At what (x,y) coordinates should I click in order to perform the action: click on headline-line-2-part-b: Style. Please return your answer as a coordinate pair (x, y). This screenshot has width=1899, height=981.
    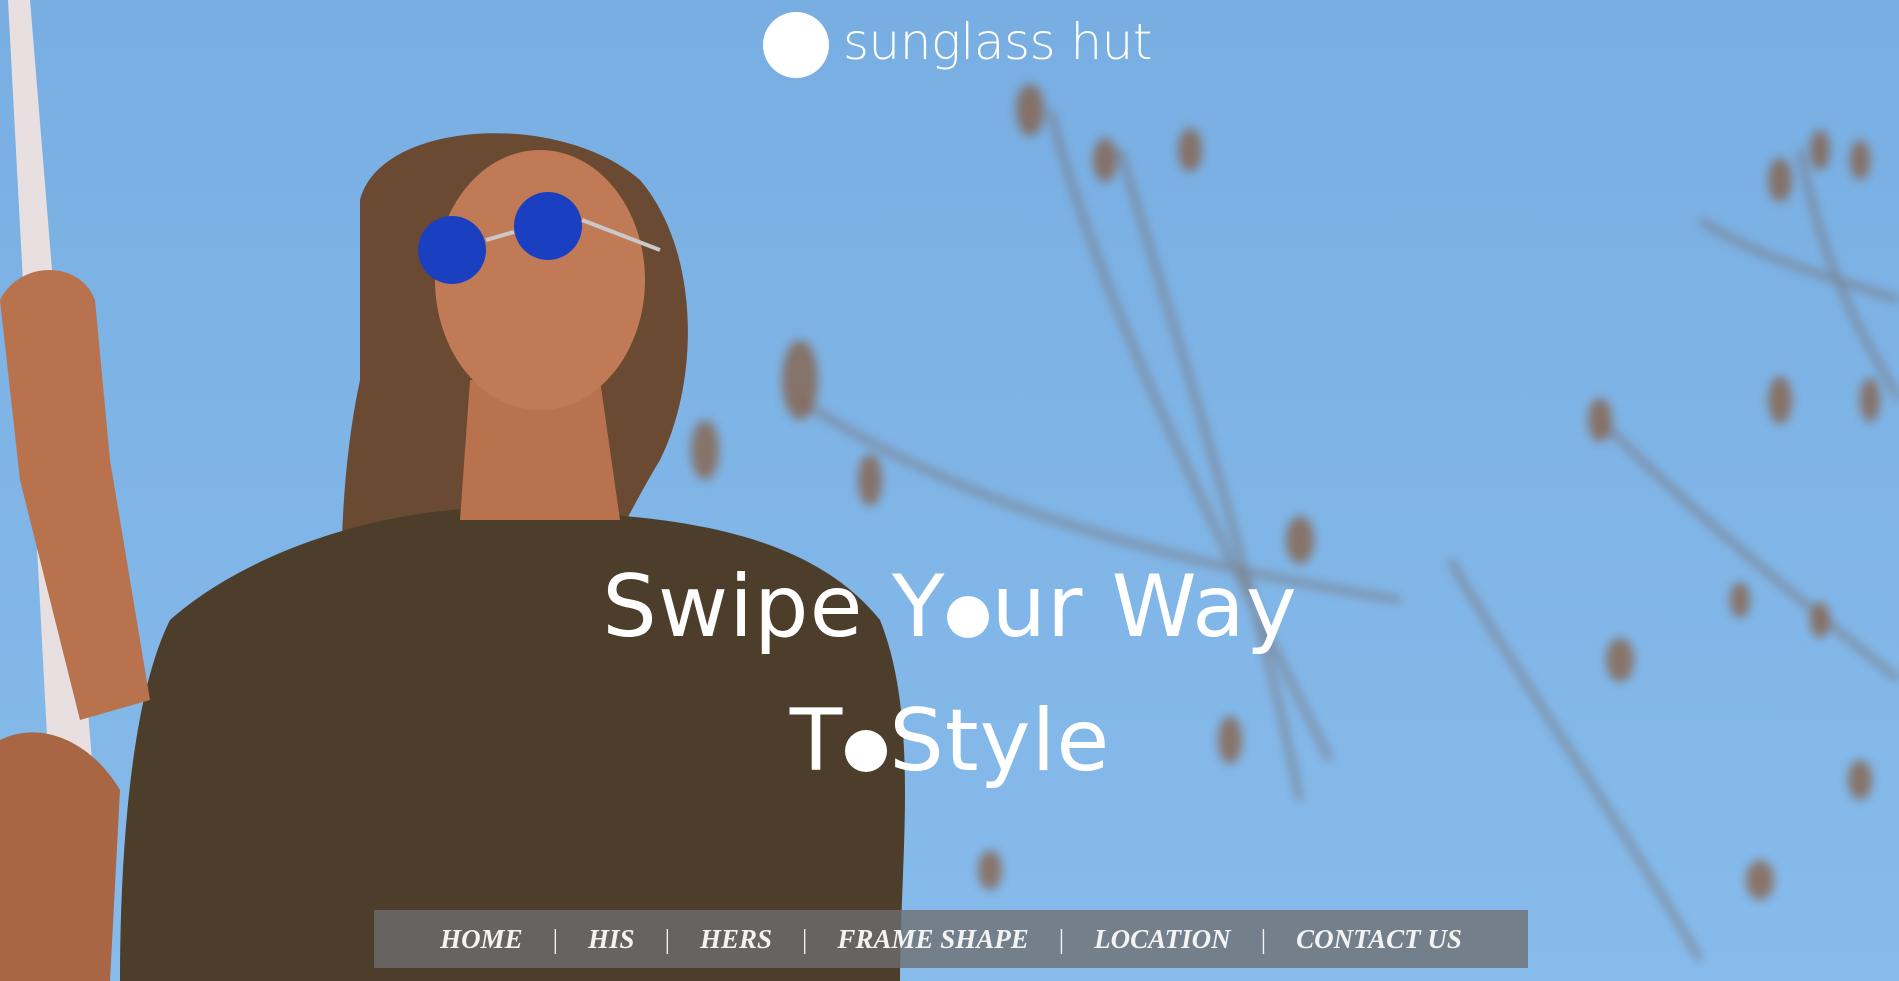
    Looking at the image, I should click on (1000, 741).